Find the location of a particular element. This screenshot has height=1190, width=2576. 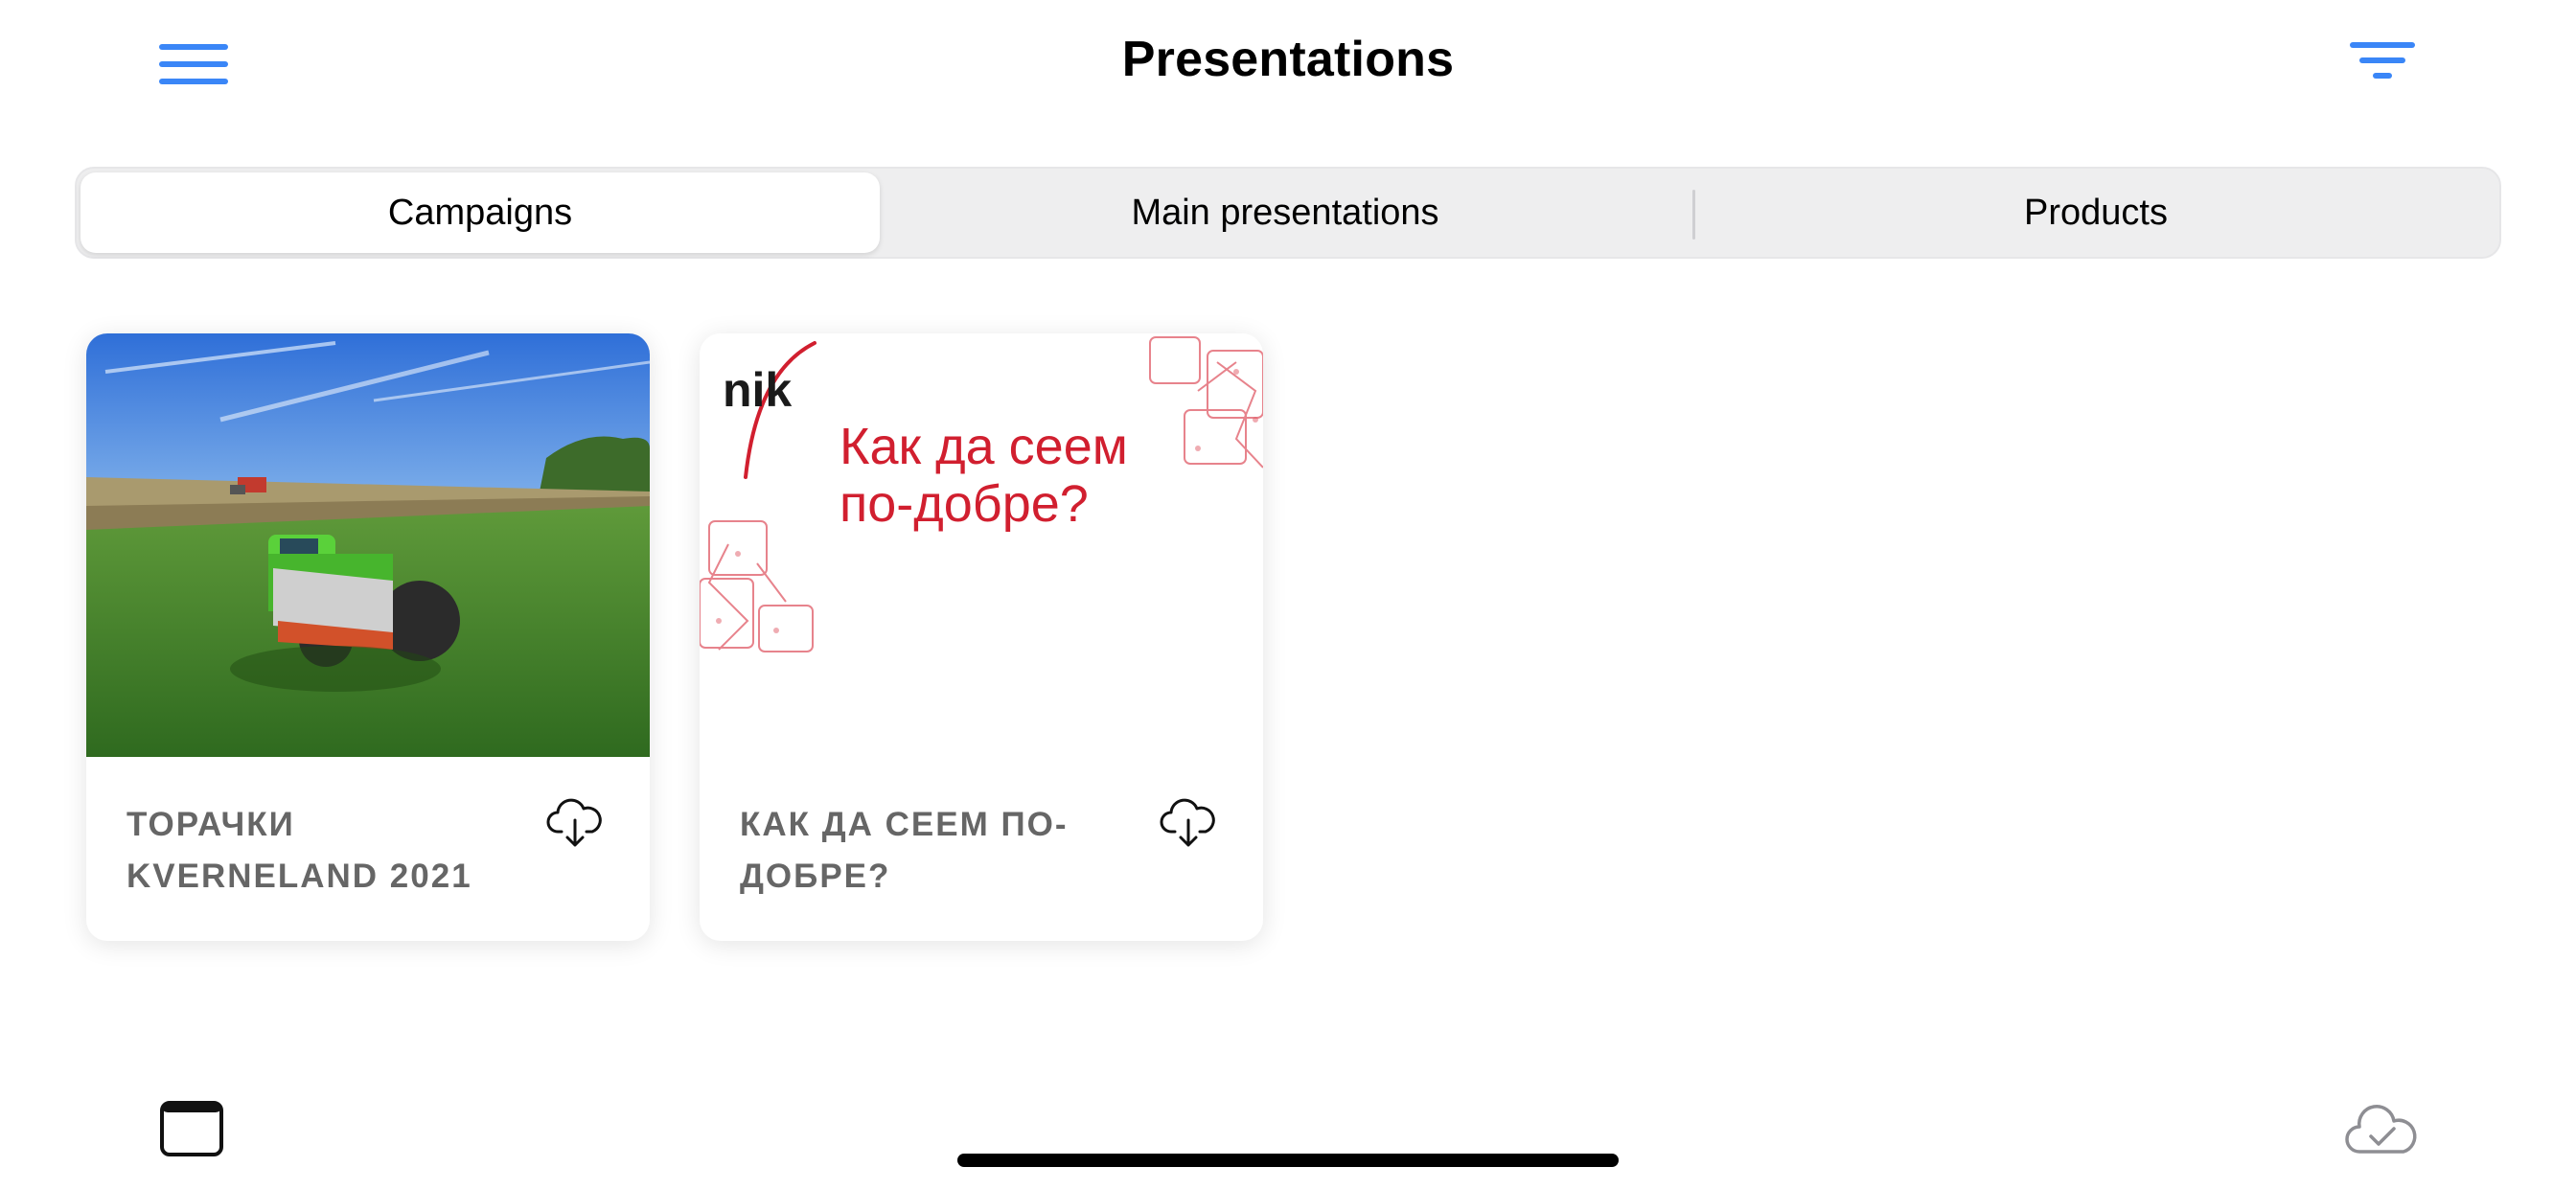

tab-main-presentations: Main presentations is located at coordinates (1285, 213).